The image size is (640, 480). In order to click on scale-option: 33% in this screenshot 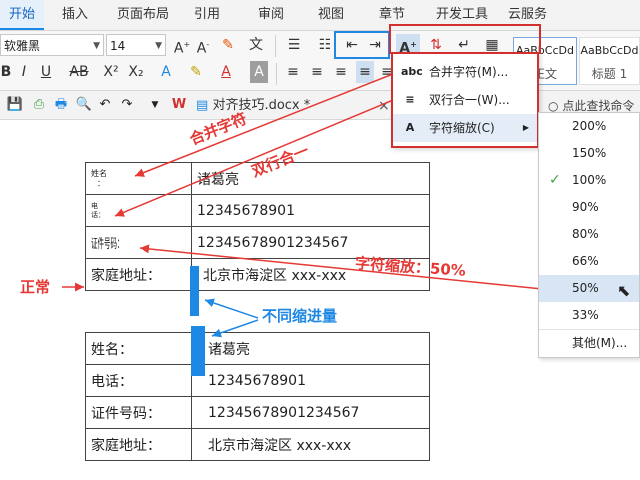, I will do `click(589, 315)`.